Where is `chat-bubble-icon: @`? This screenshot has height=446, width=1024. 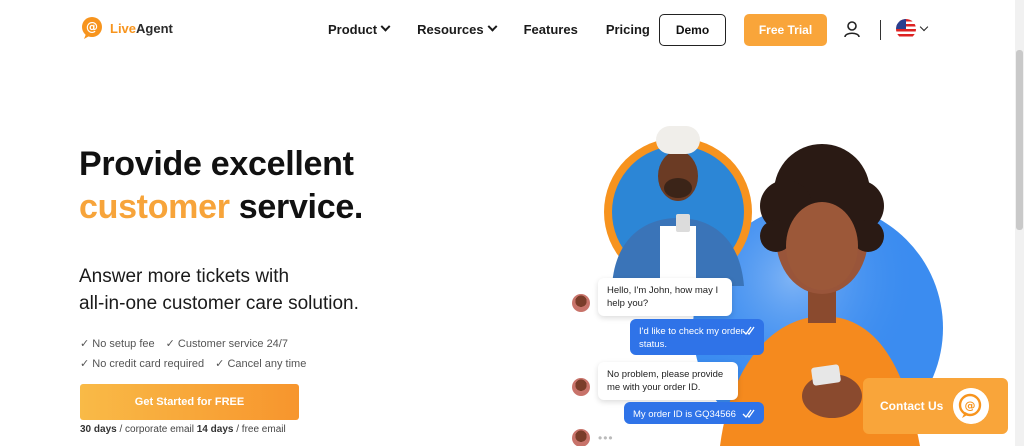
chat-bubble-icon: @ is located at coordinates (971, 406).